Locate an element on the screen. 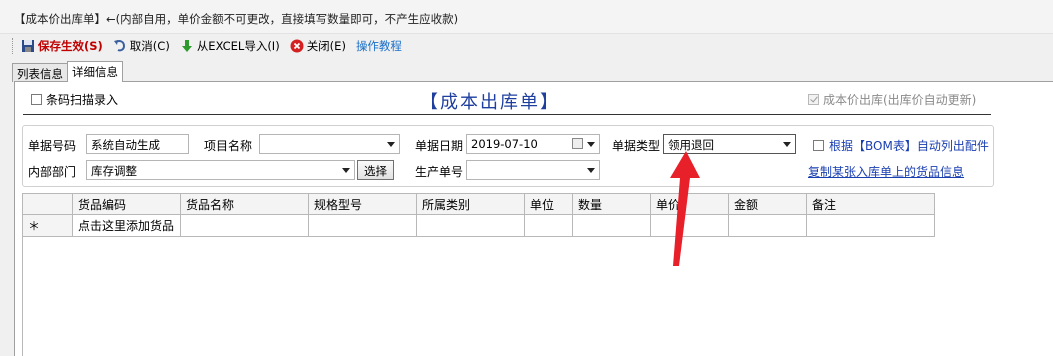 This screenshot has height=356, width=1053. column-header: 金额 is located at coordinates (767, 204).